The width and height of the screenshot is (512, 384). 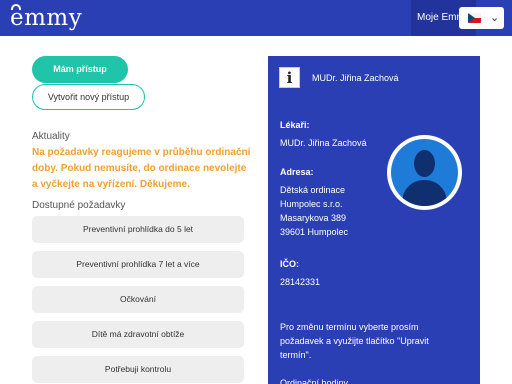 I want to click on logo-text: emmy, so click(x=46, y=18).